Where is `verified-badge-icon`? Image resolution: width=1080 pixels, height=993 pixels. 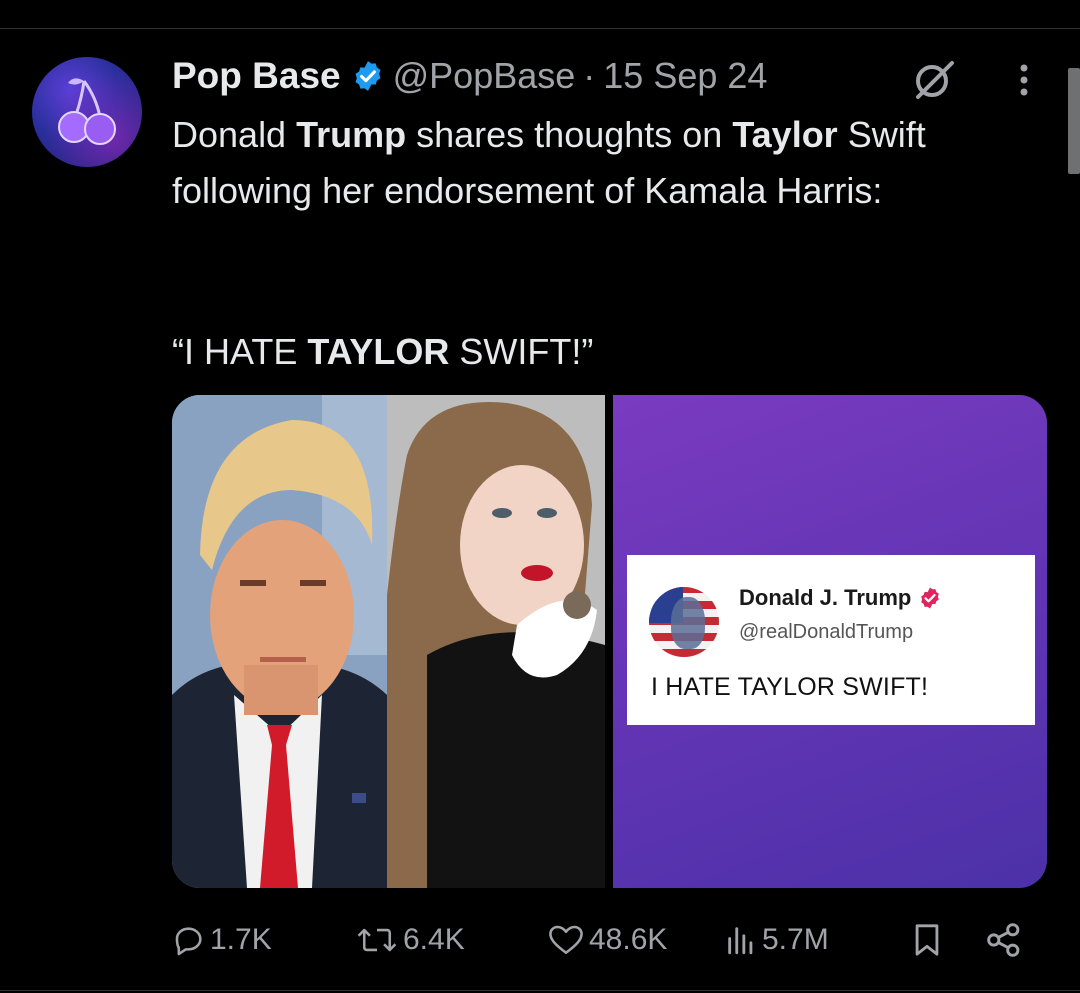
verified-badge-icon is located at coordinates (368, 76).